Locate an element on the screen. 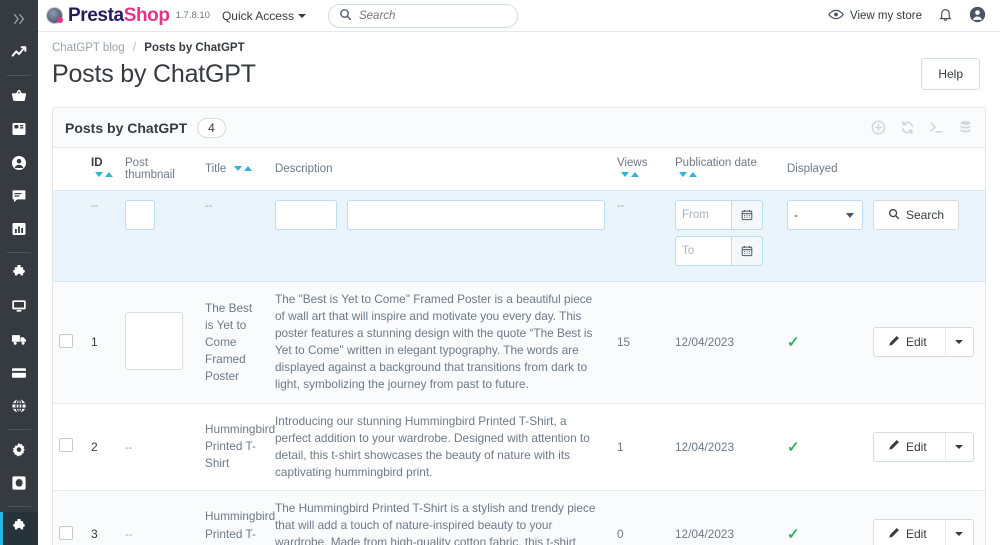  view-my-store-link: View my store is located at coordinates (875, 16).